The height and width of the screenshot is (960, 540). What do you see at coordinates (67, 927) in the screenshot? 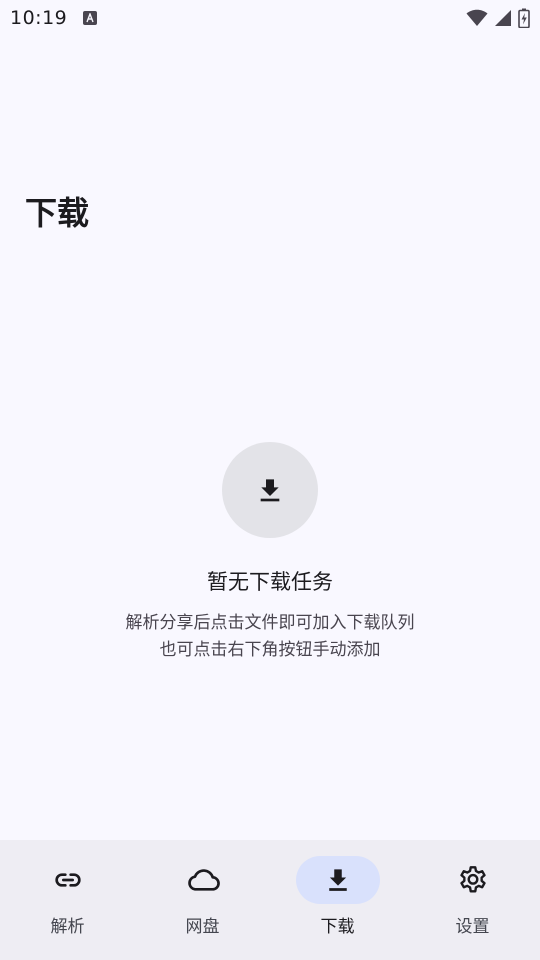
I see `nav-label-parse: 解析` at bounding box center [67, 927].